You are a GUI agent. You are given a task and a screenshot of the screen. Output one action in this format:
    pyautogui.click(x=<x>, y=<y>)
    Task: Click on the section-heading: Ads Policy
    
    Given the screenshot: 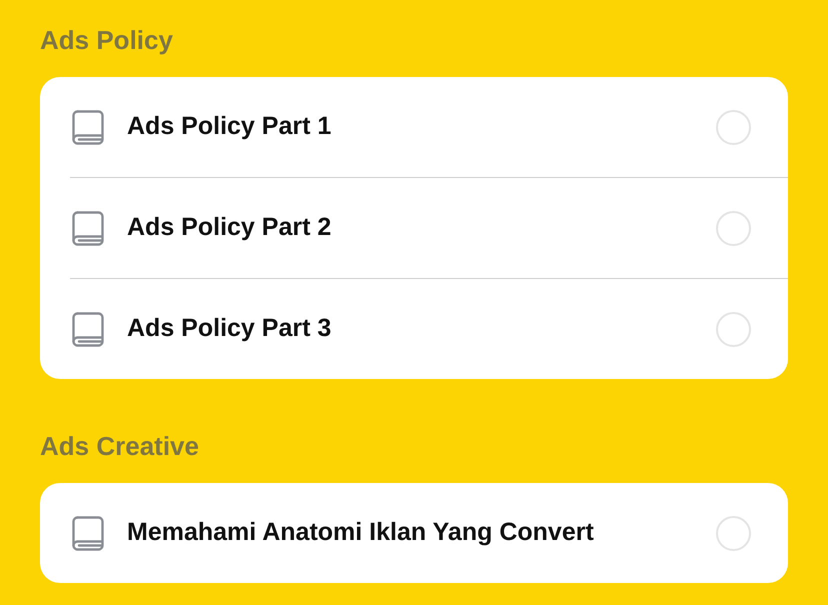 What is the action you would take?
    pyautogui.click(x=107, y=40)
    